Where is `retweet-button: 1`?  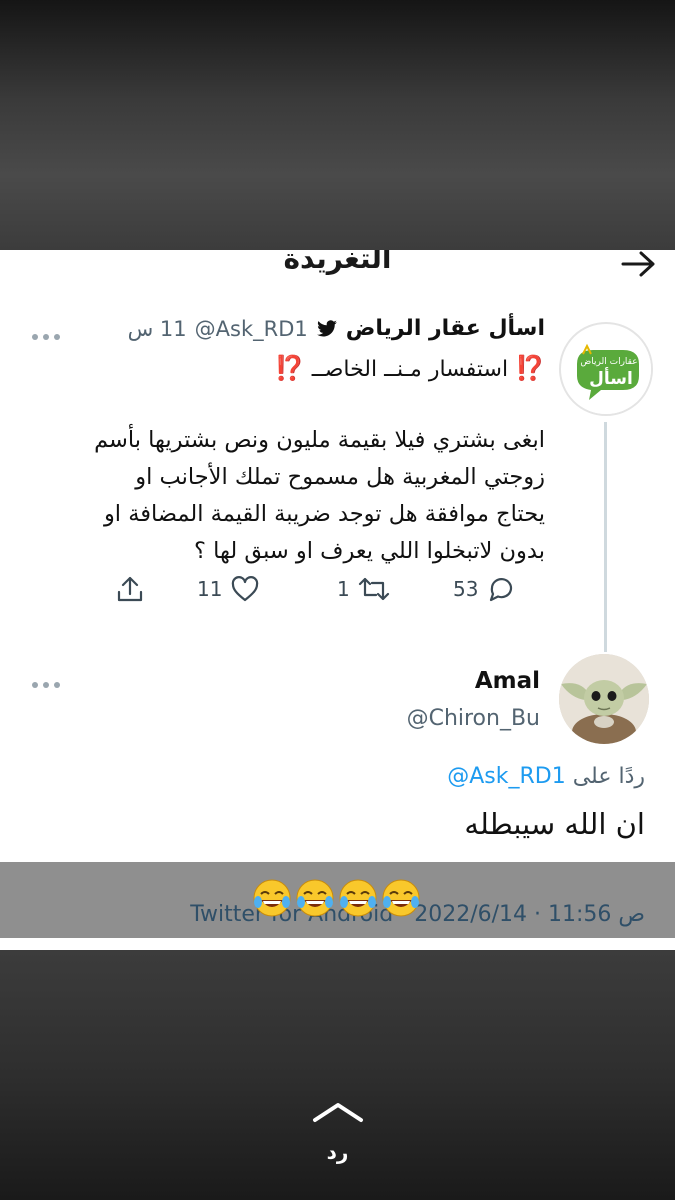
retweet-button: 1 is located at coordinates (363, 589).